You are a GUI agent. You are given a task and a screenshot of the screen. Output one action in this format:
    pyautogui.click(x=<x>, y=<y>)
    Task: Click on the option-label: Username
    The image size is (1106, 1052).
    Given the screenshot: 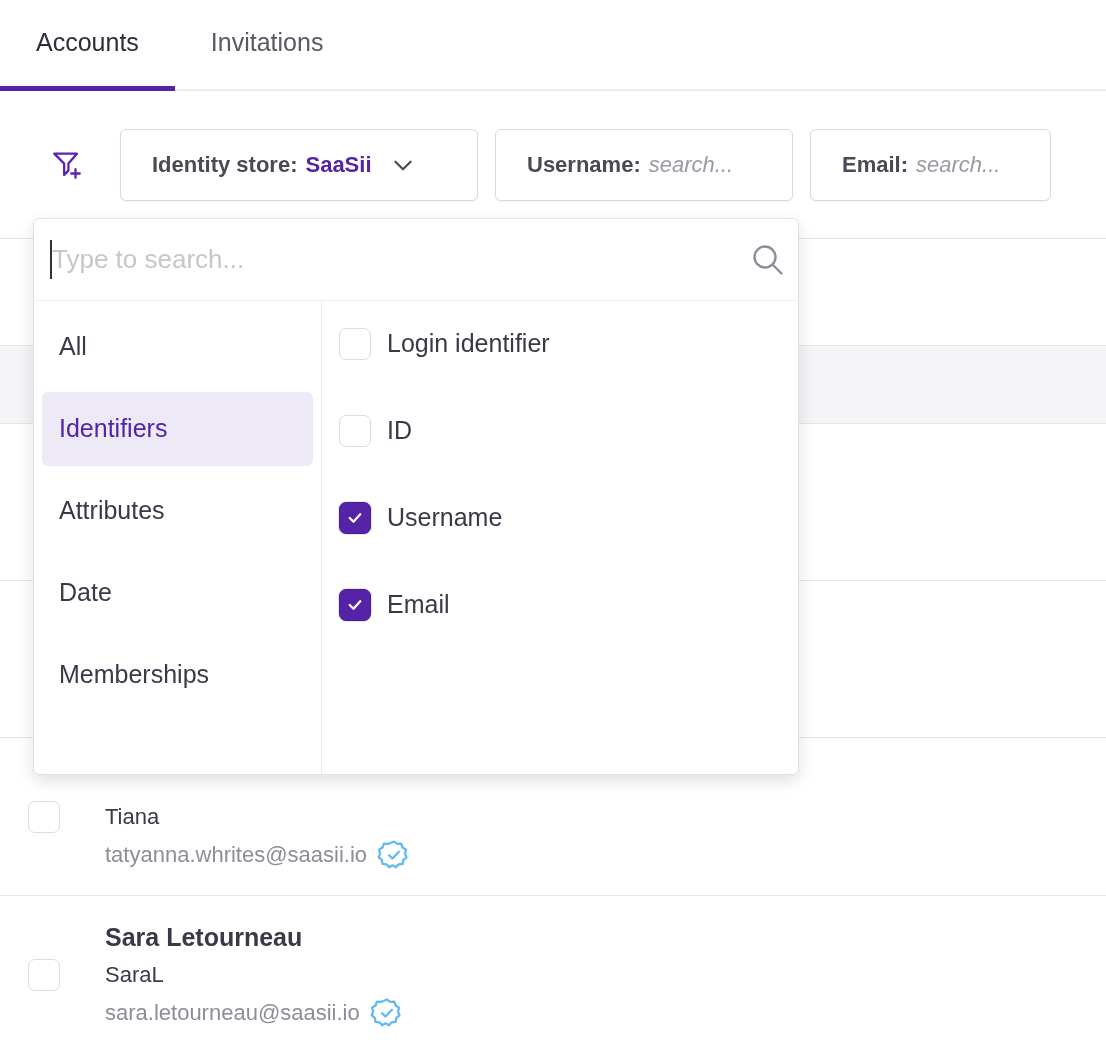 What is the action you would take?
    pyautogui.click(x=445, y=518)
    